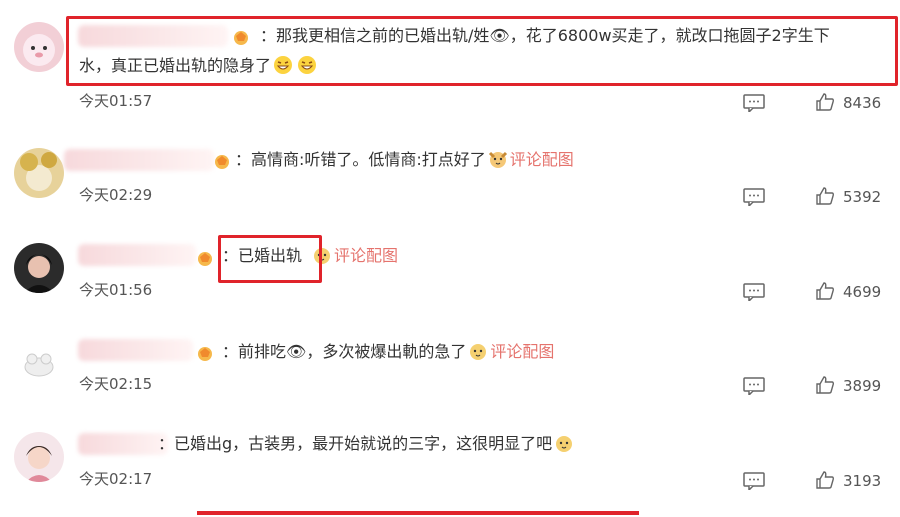 The height and width of the screenshot is (517, 900). Describe the element at coordinates (418, 513) in the screenshot. I see `highlight-box-partial` at that location.